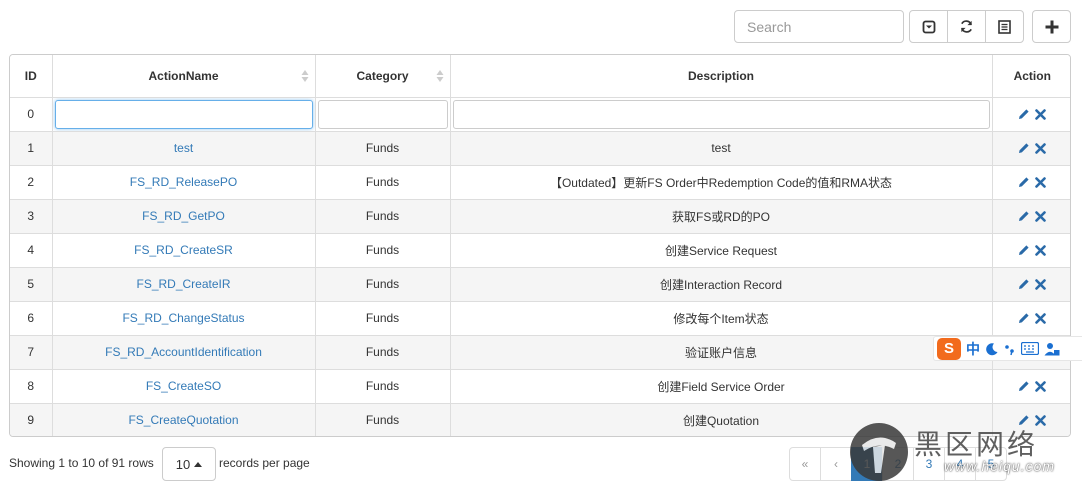  I want to click on records-per-page-label: records per page, so click(264, 463).